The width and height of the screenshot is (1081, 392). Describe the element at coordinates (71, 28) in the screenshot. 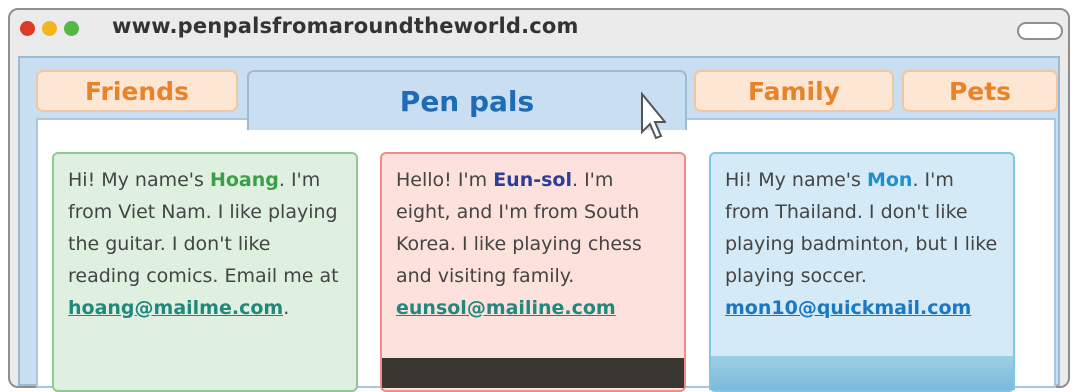

I see `maximize-window-icon` at that location.